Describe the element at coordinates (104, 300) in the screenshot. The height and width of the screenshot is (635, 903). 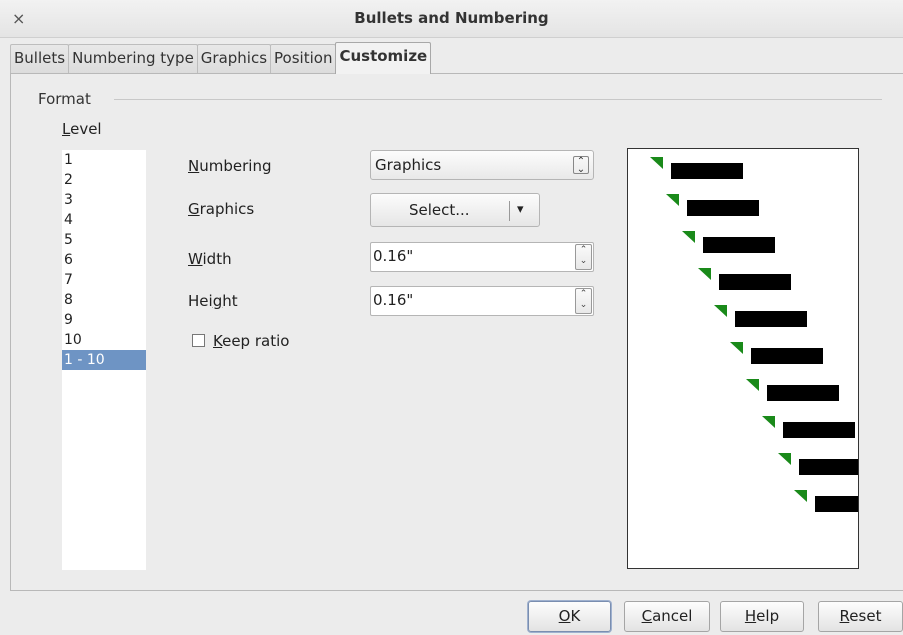
I see `level-item-8: 8` at that location.